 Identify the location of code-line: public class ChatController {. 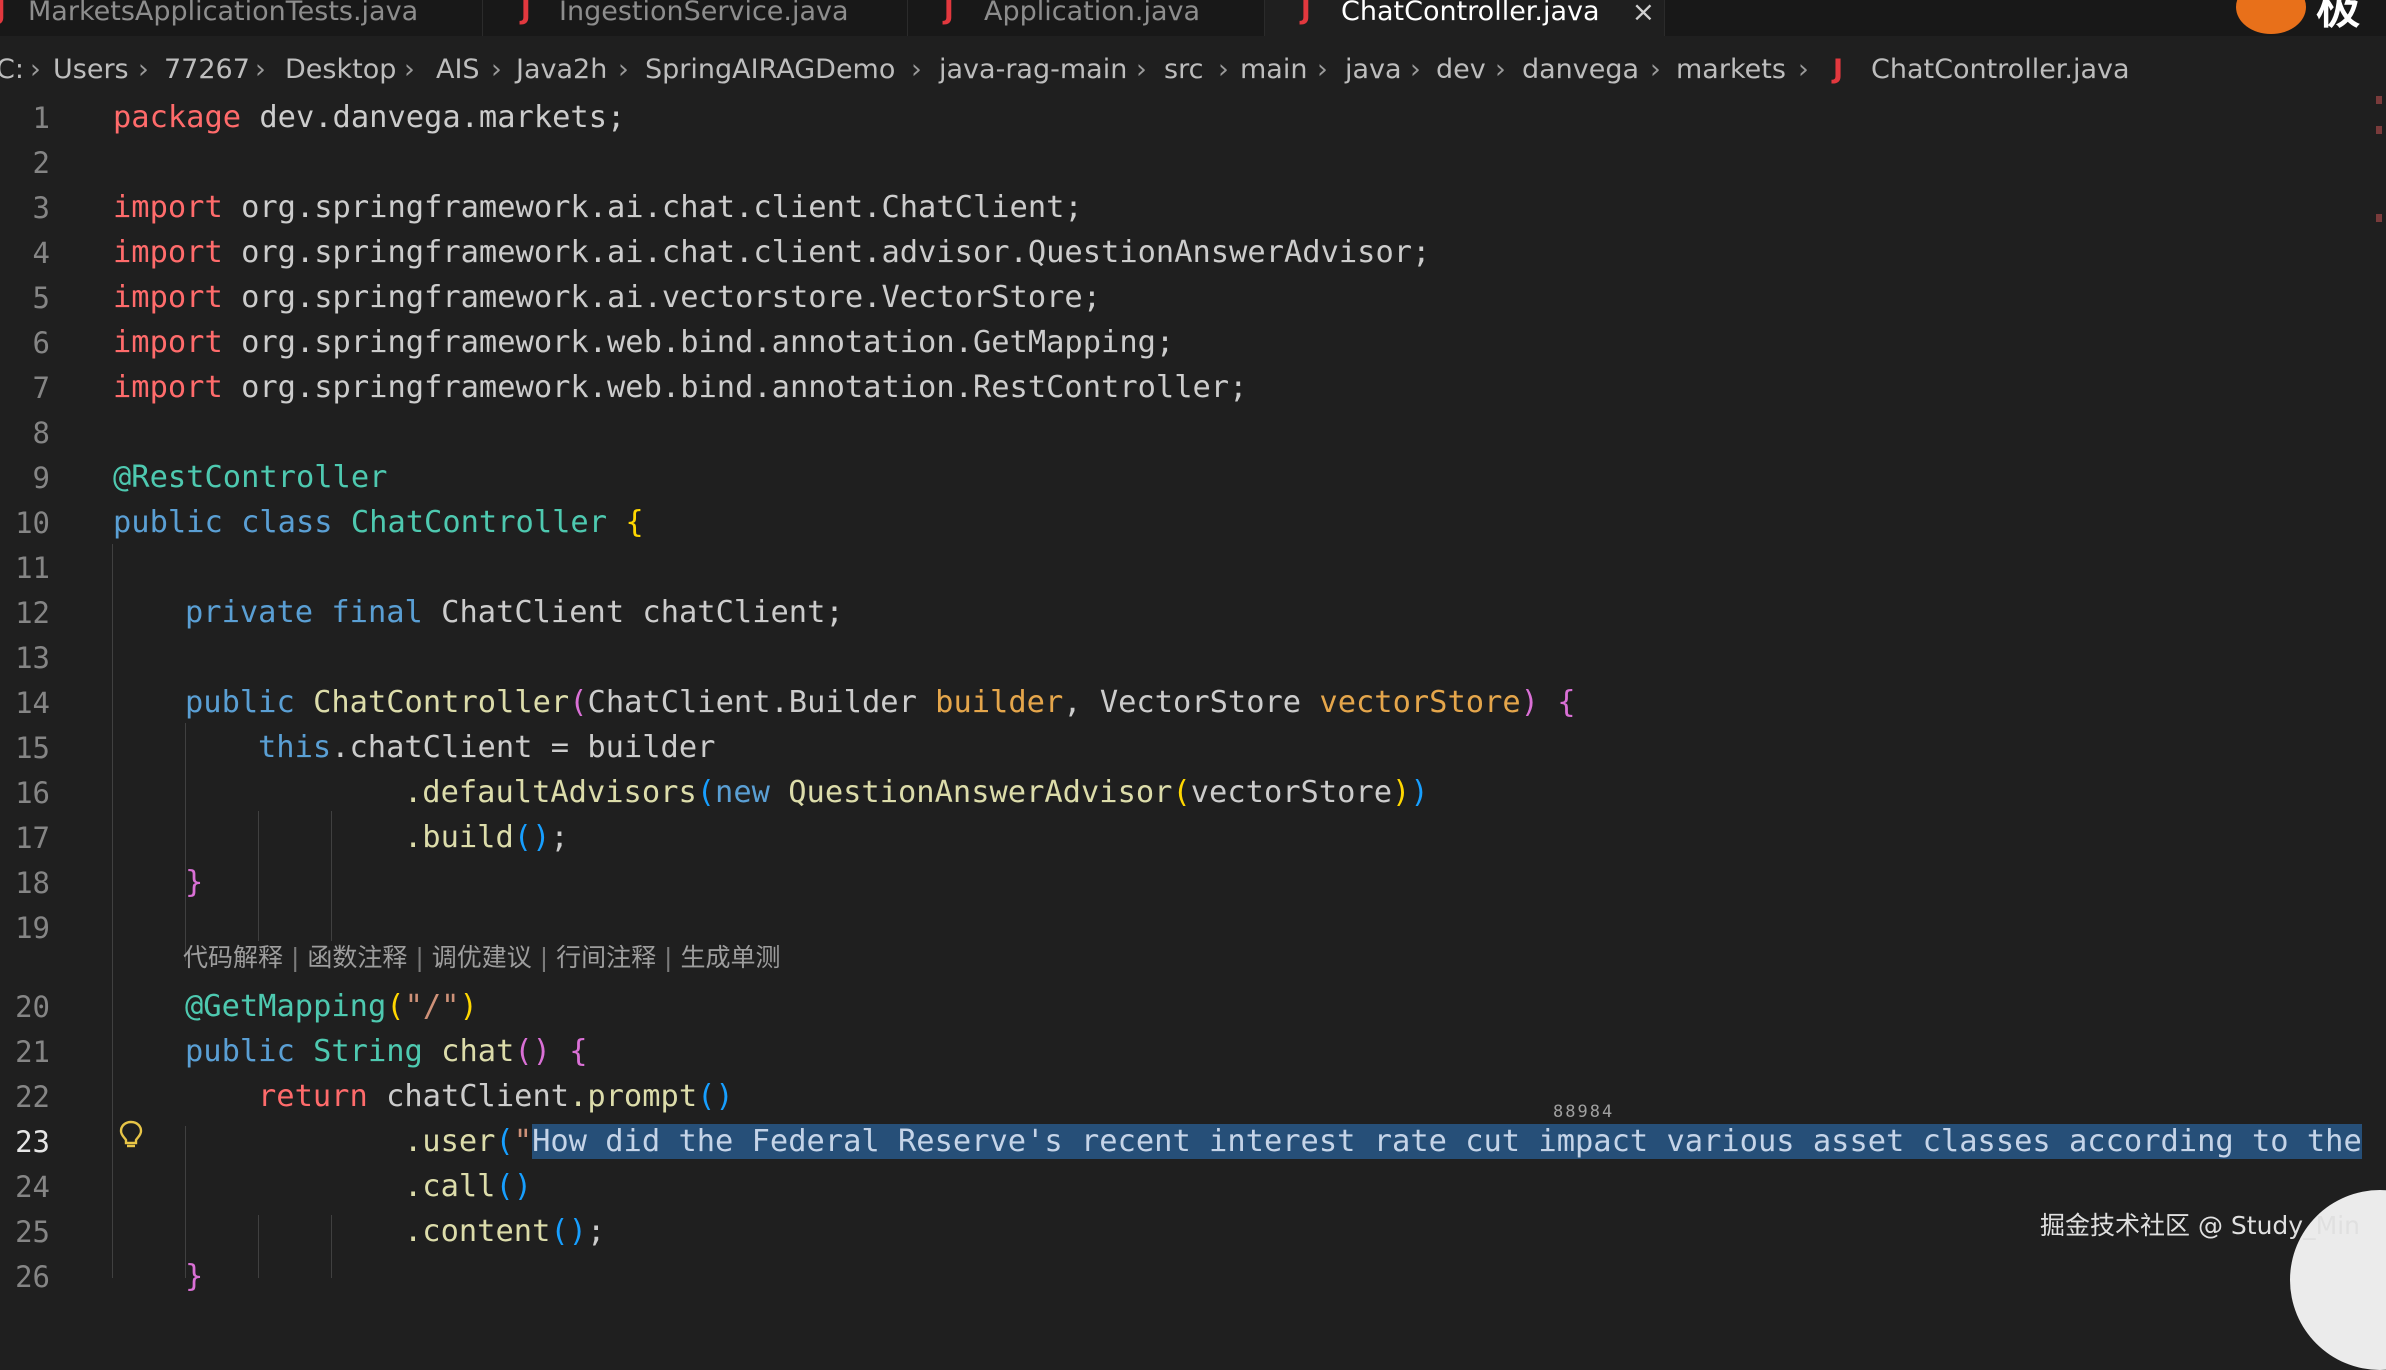
(378, 523).